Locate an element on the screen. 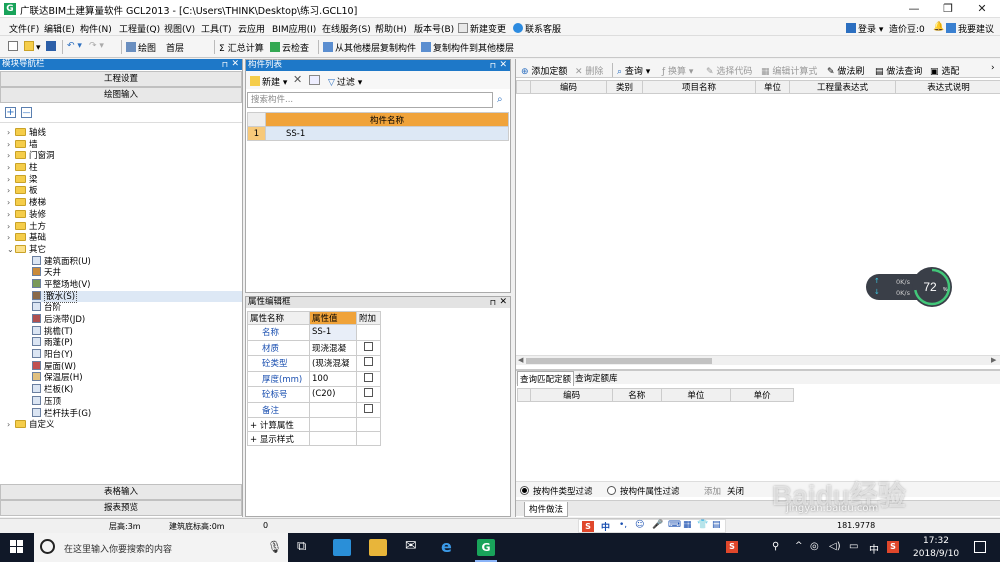 The height and width of the screenshot is (562, 1000). tree-item: › 板 is located at coordinates (124, 191).